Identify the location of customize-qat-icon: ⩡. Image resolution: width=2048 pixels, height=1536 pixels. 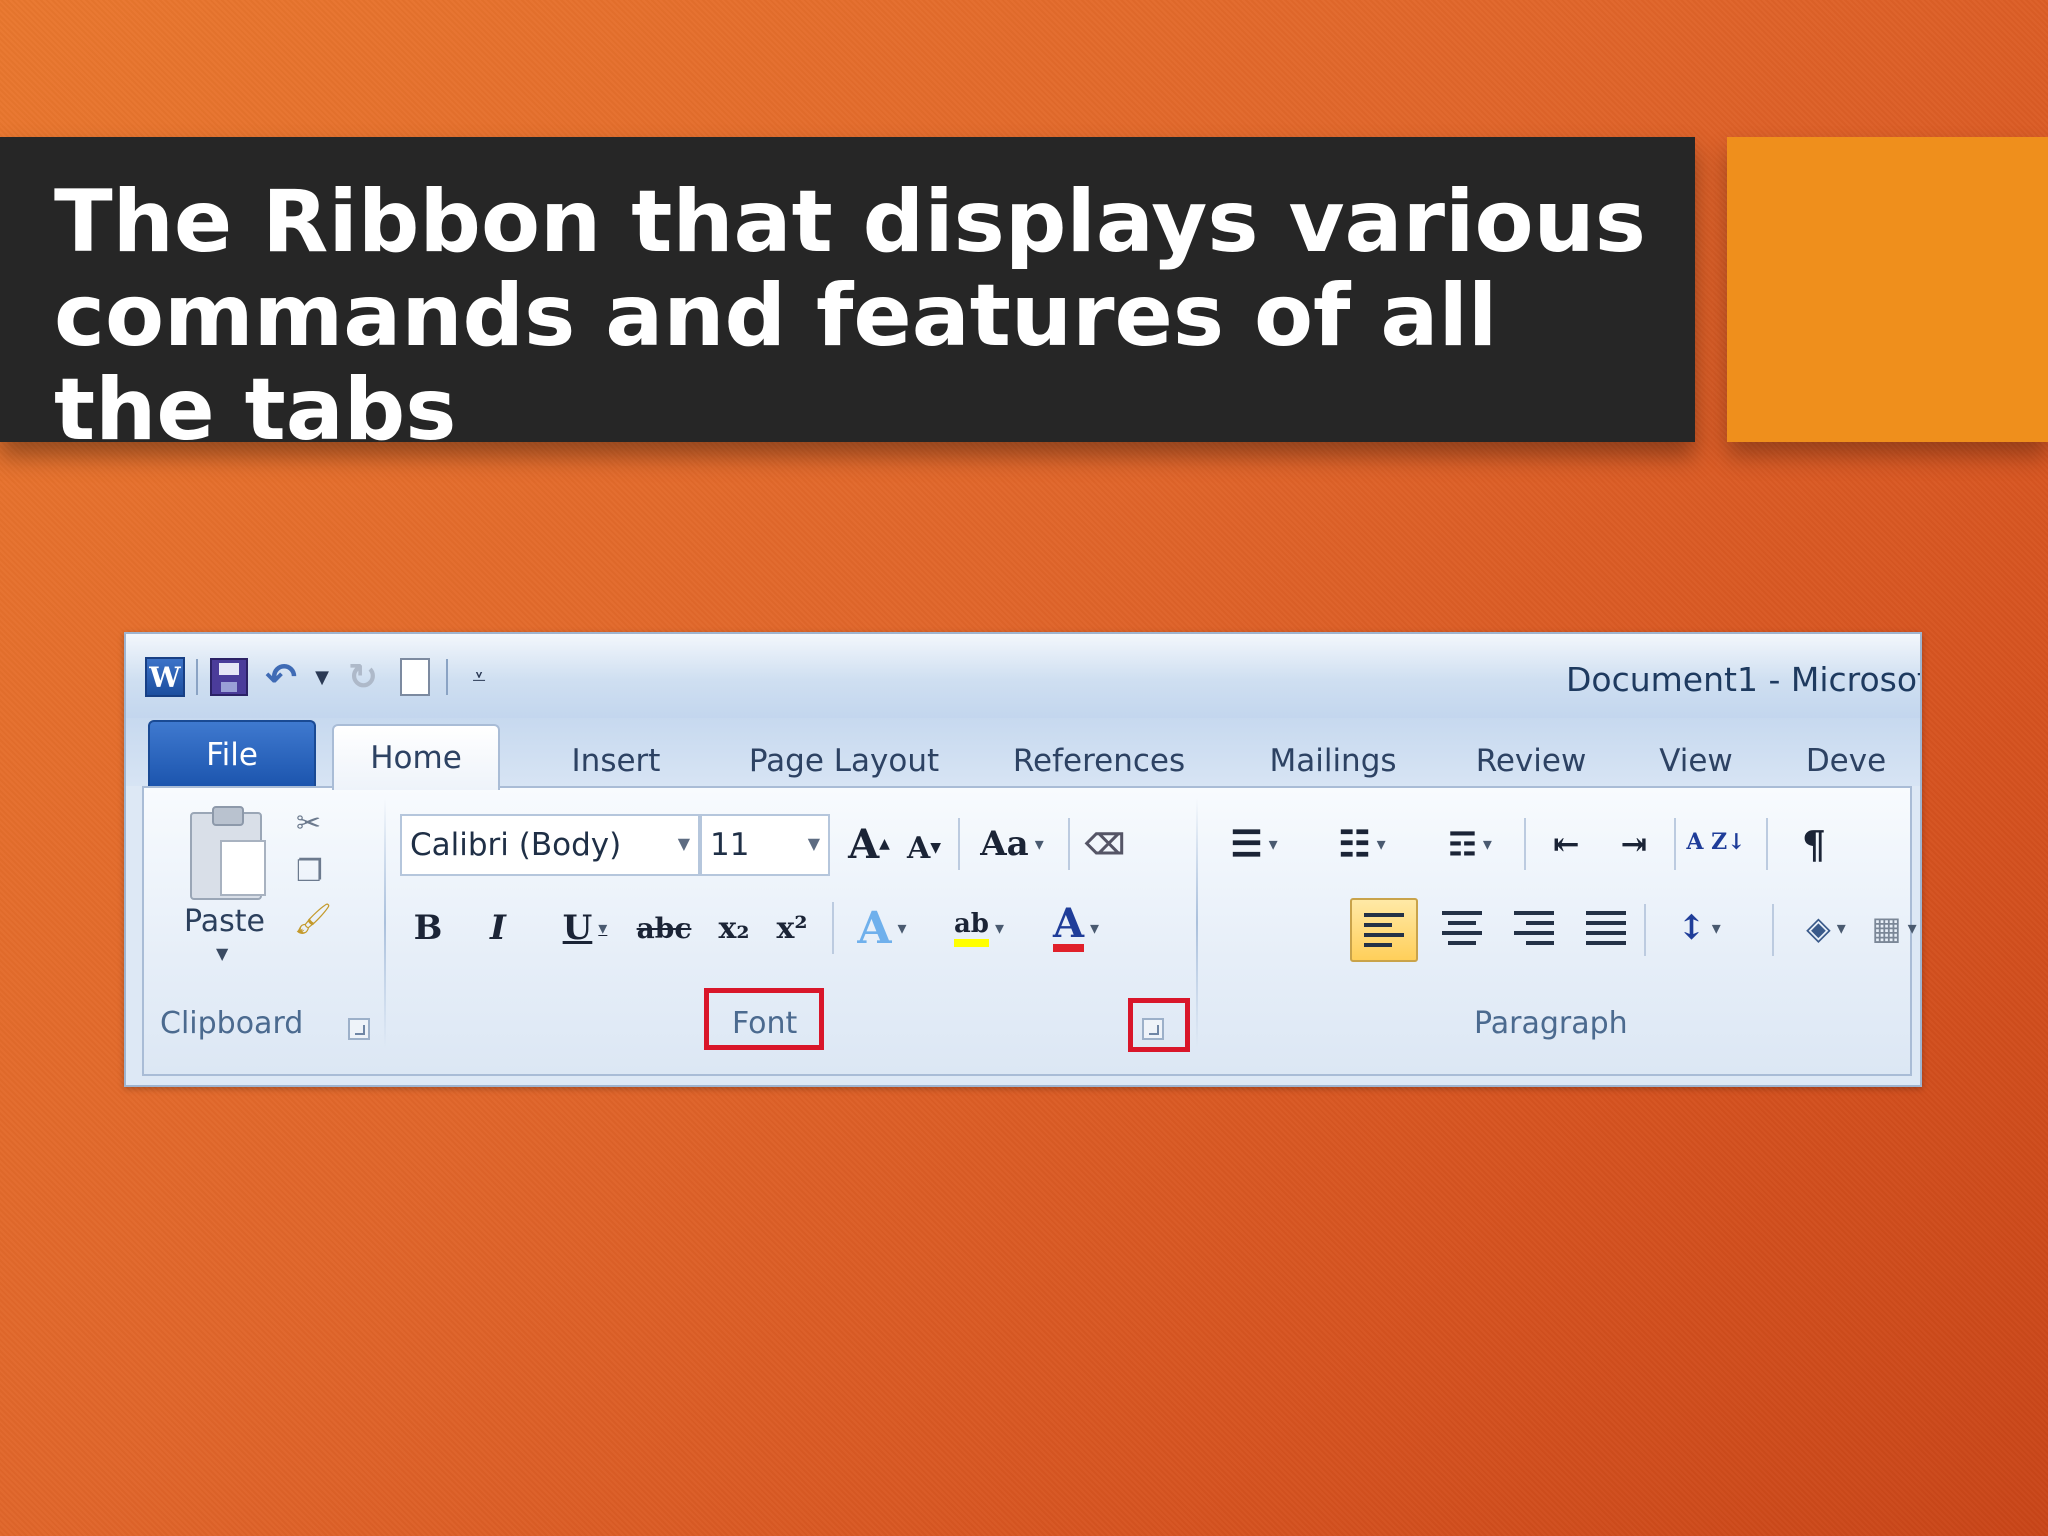
(479, 677).